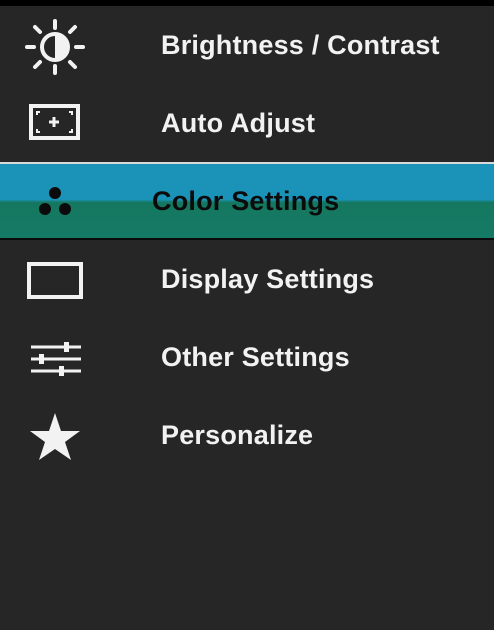  I want to click on color-dots-icon, so click(55, 201).